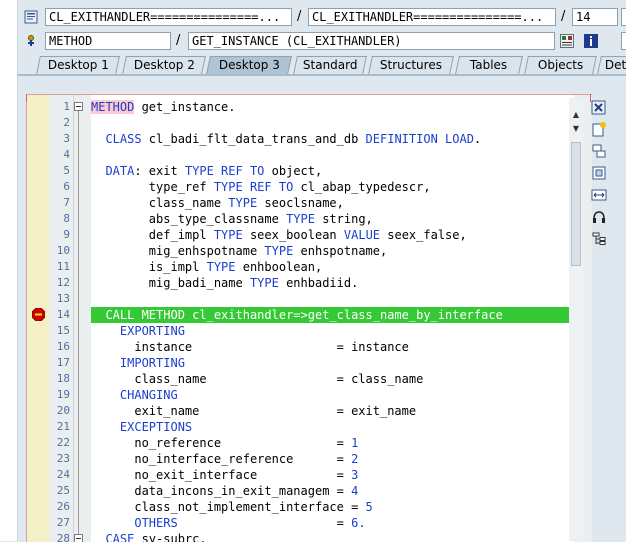  What do you see at coordinates (321, 75) in the screenshot?
I see `tab-underline` at bounding box center [321, 75].